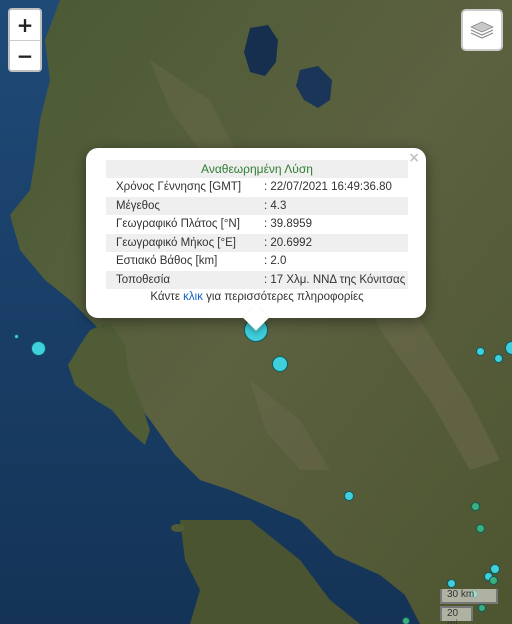 The height and width of the screenshot is (624, 512). What do you see at coordinates (193, 297) in the screenshot?
I see `more-info-link: κλικ` at bounding box center [193, 297].